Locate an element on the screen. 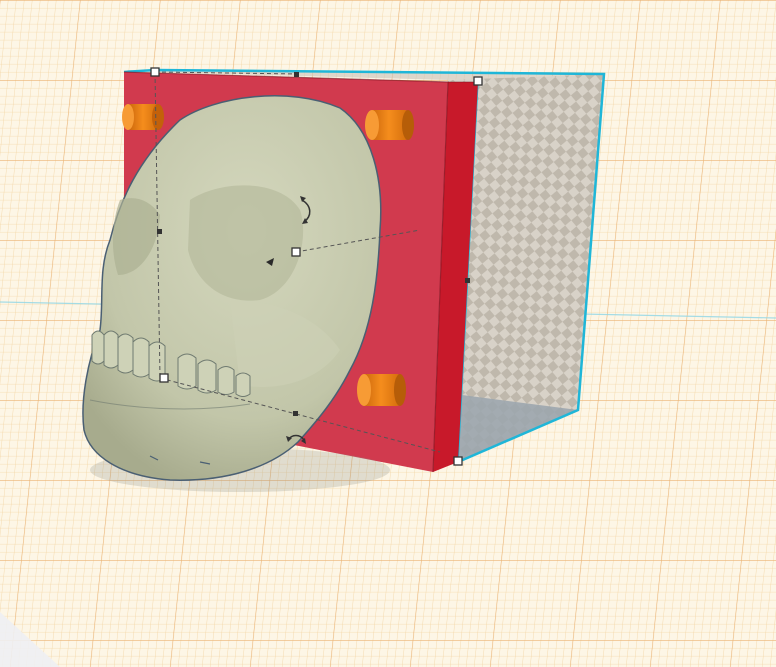  handle-bottom-left is located at coordinates (164, 378).